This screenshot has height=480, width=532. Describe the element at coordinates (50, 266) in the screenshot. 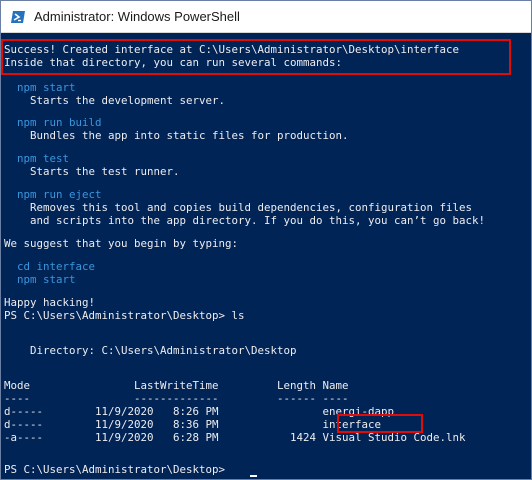

I see `cd-command: cd interface` at that location.